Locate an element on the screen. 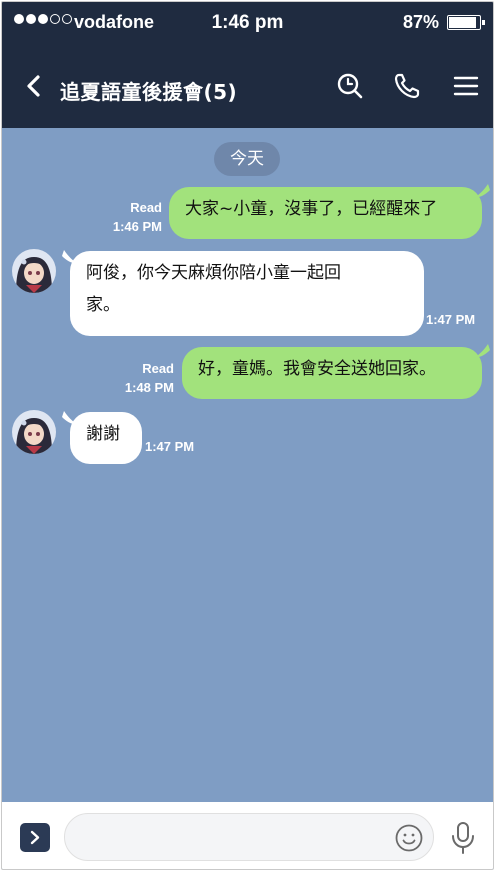 The width and height of the screenshot is (495, 871). back-icon is located at coordinates (34, 86).